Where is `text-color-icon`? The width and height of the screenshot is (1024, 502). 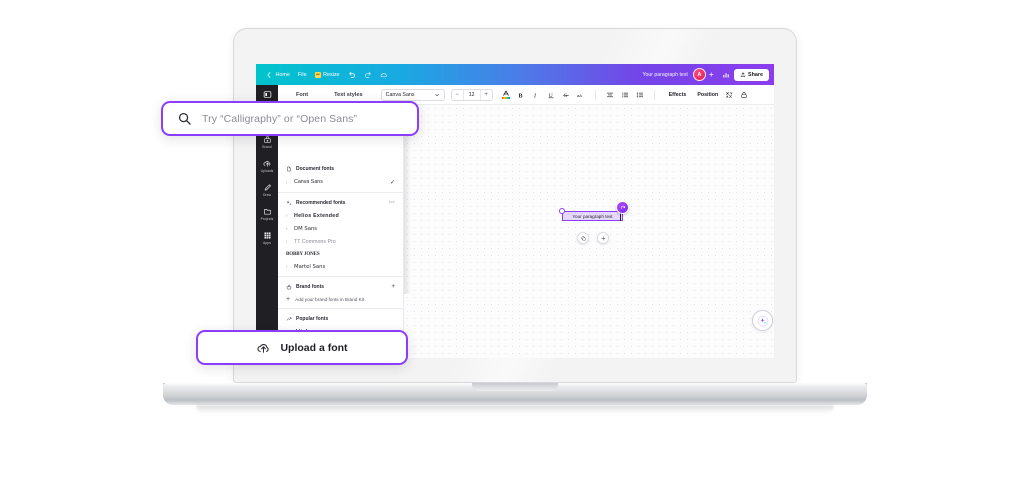 text-color-icon is located at coordinates (505, 93).